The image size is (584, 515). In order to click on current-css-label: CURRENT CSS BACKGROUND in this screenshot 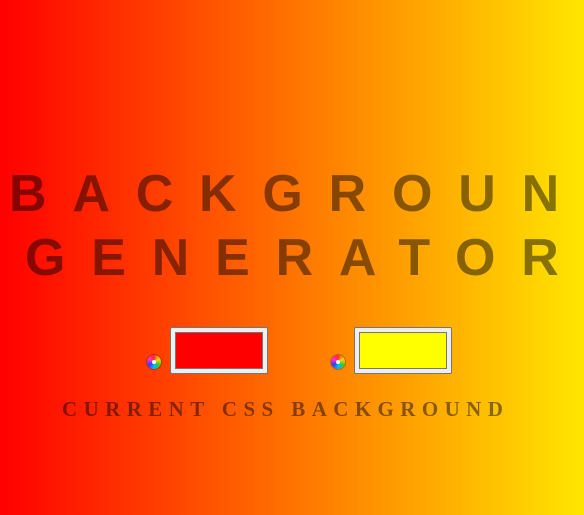, I will do `click(286, 409)`.